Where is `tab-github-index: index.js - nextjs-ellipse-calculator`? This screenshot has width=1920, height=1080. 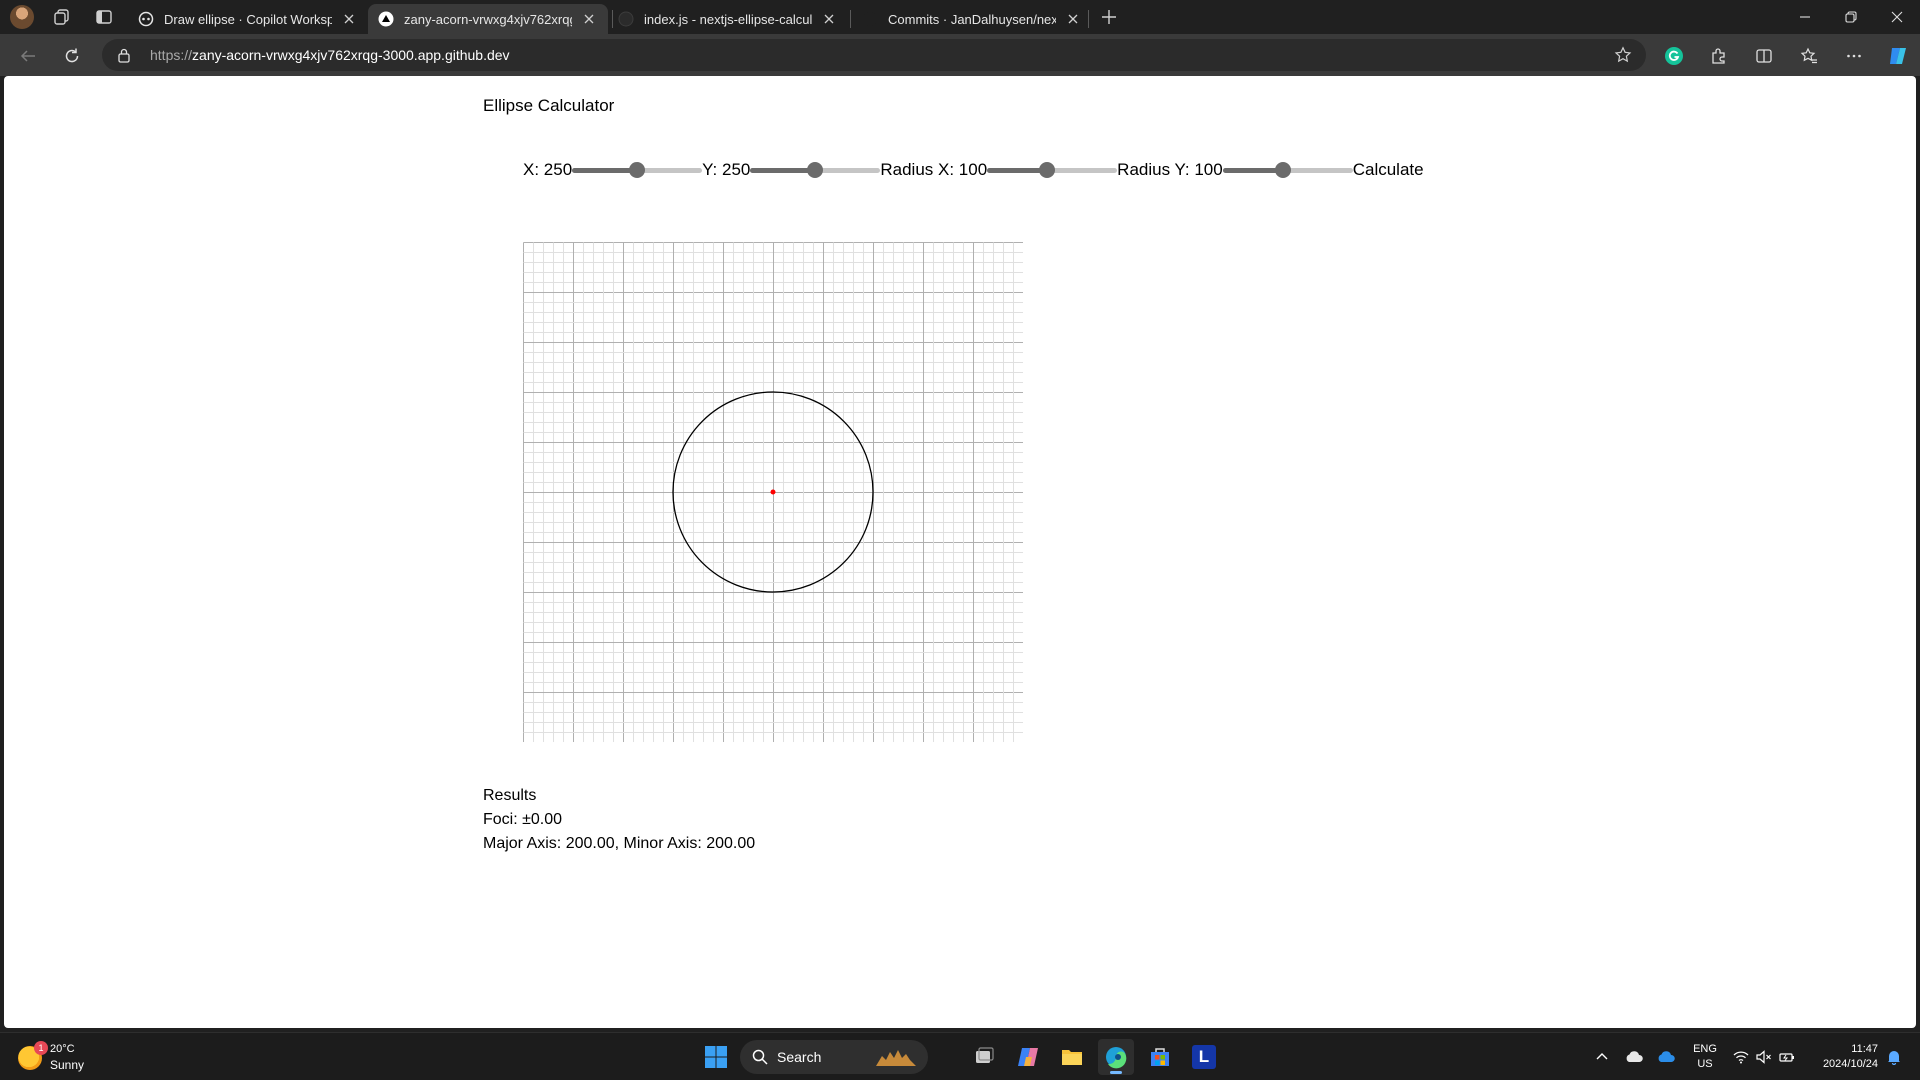
tab-github-index: index.js - nextjs-ellipse-calculator is located at coordinates (728, 19).